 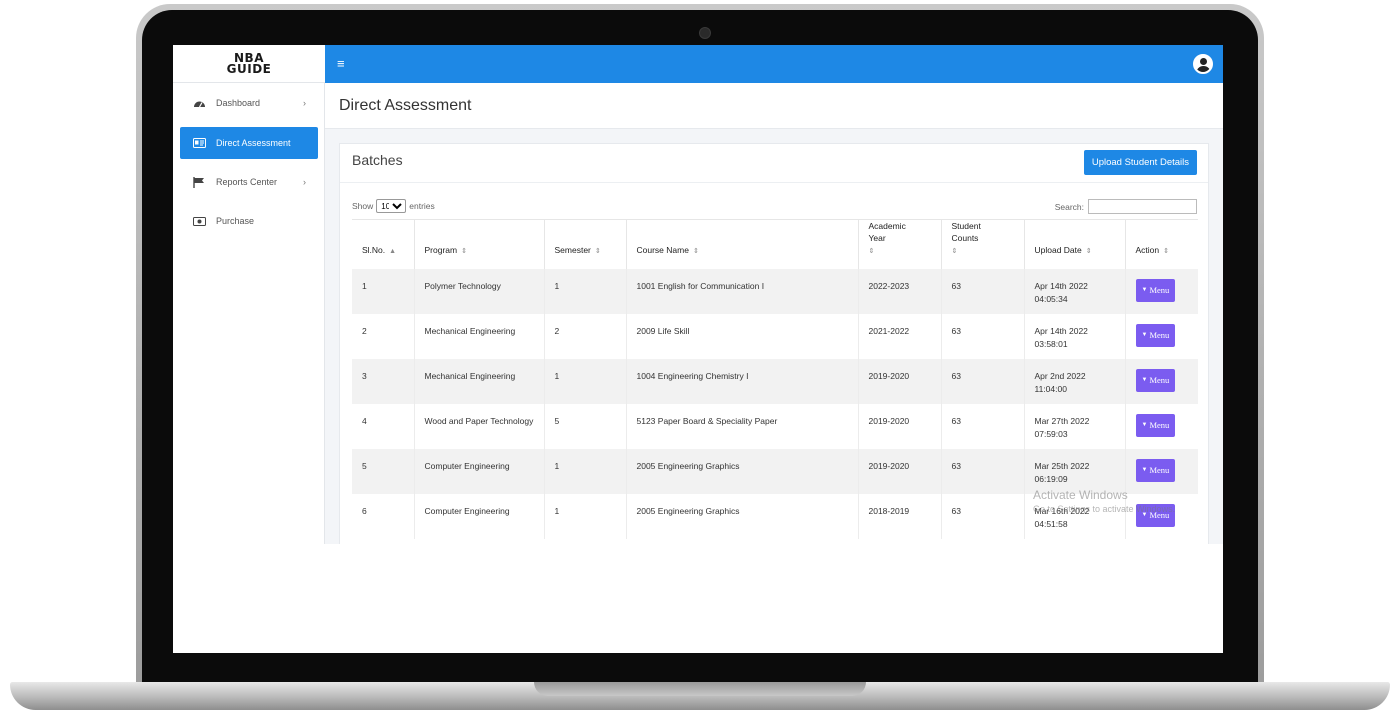 What do you see at coordinates (422, 206) in the screenshot?
I see `entries-label: entries` at bounding box center [422, 206].